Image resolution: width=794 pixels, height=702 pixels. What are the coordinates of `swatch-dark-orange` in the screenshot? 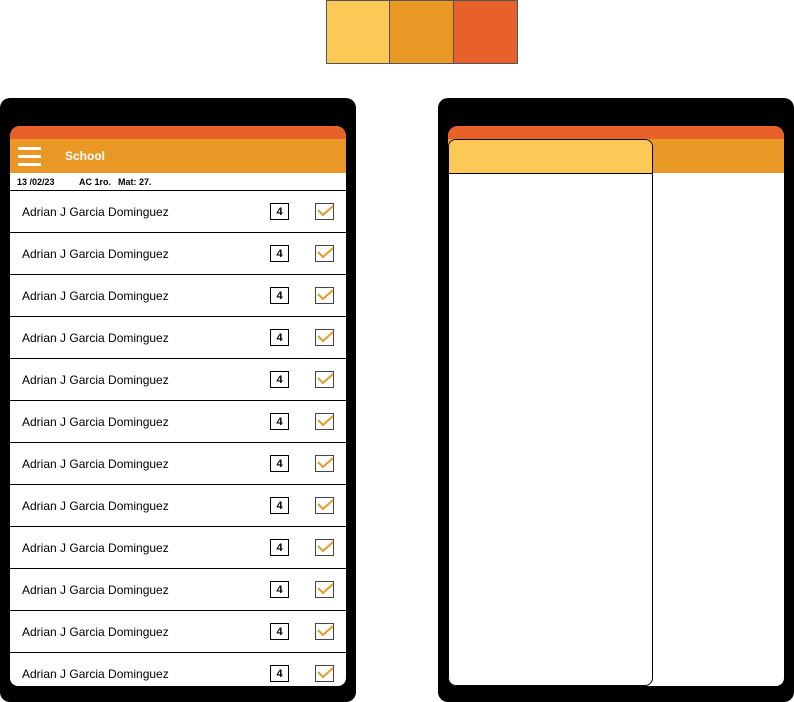 It's located at (485, 32).